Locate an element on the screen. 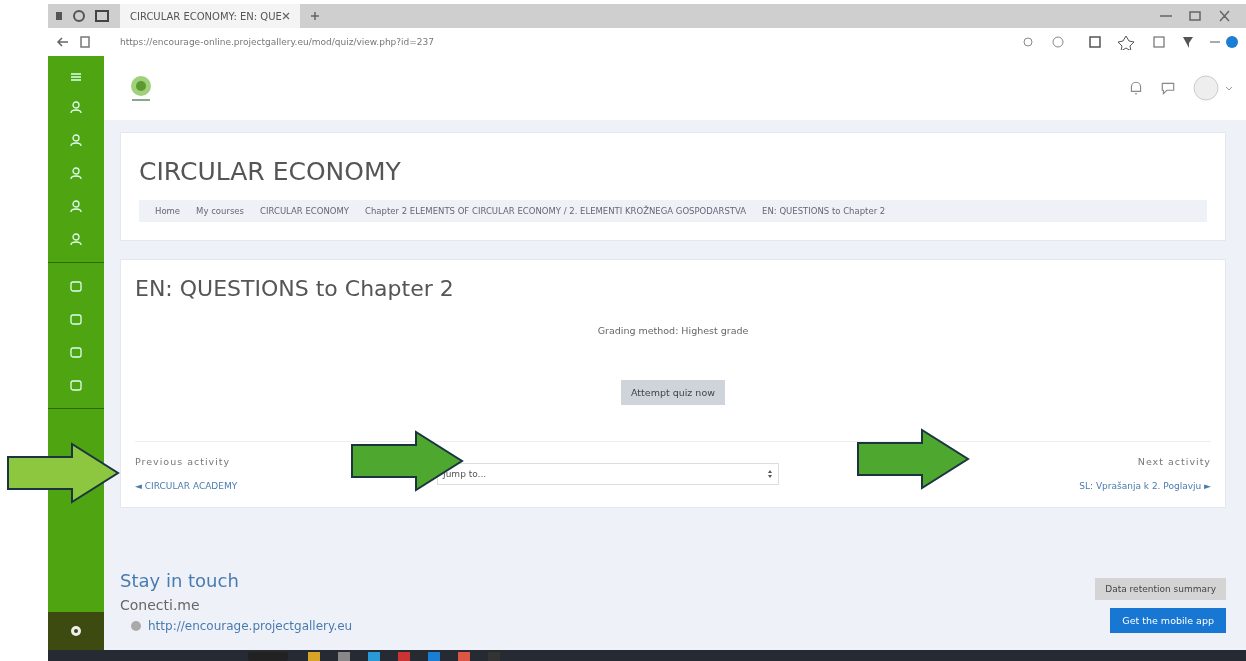  address-bar: https://encourage-online.projectgallery.eu/mod/quiz/view.php?id=237 is located at coordinates (555, 42).